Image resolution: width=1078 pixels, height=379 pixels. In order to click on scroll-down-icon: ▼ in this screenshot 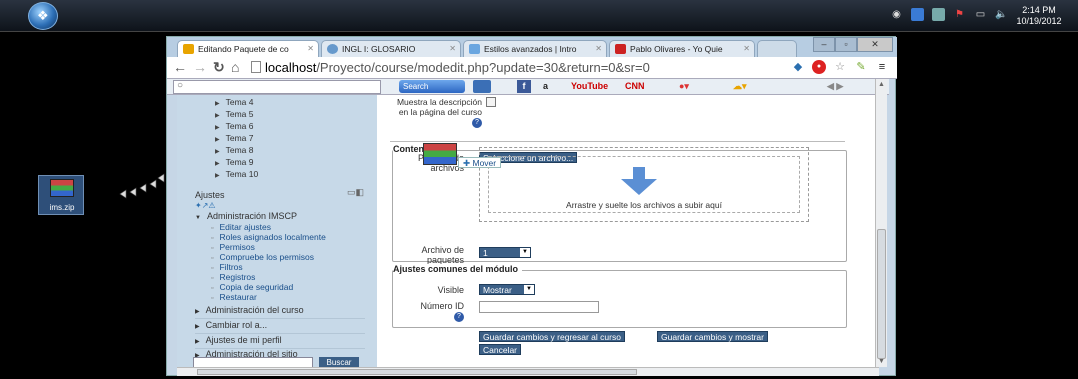, I will do `click(881, 361)`.